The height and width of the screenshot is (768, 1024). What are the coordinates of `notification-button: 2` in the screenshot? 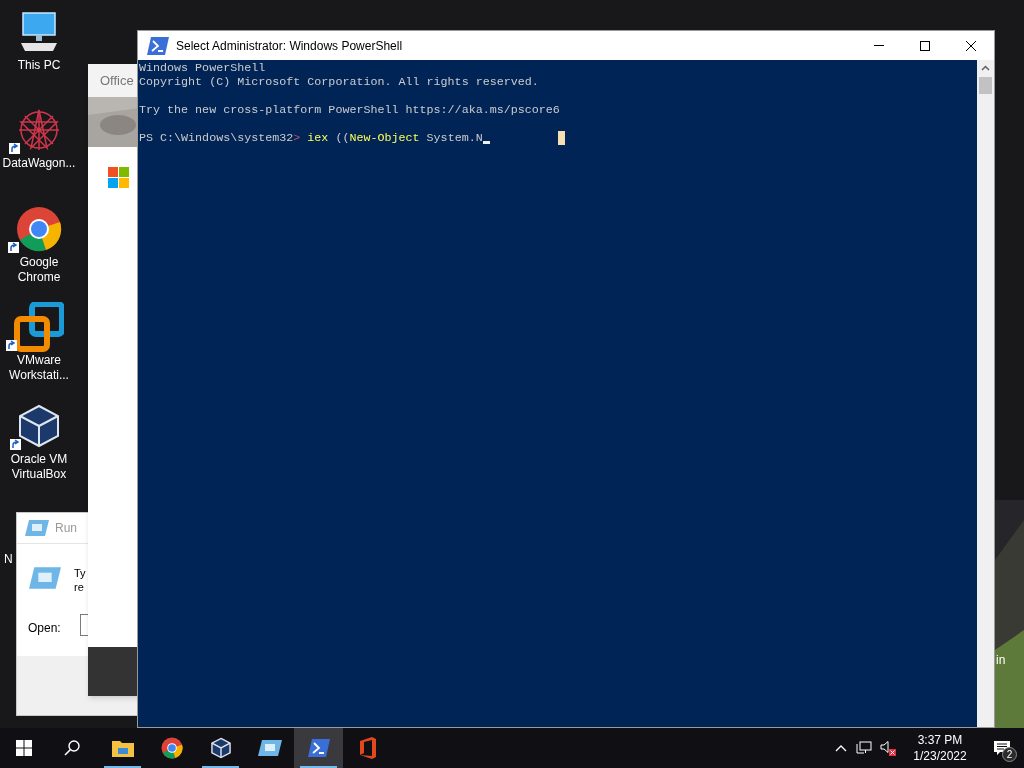 It's located at (1002, 748).